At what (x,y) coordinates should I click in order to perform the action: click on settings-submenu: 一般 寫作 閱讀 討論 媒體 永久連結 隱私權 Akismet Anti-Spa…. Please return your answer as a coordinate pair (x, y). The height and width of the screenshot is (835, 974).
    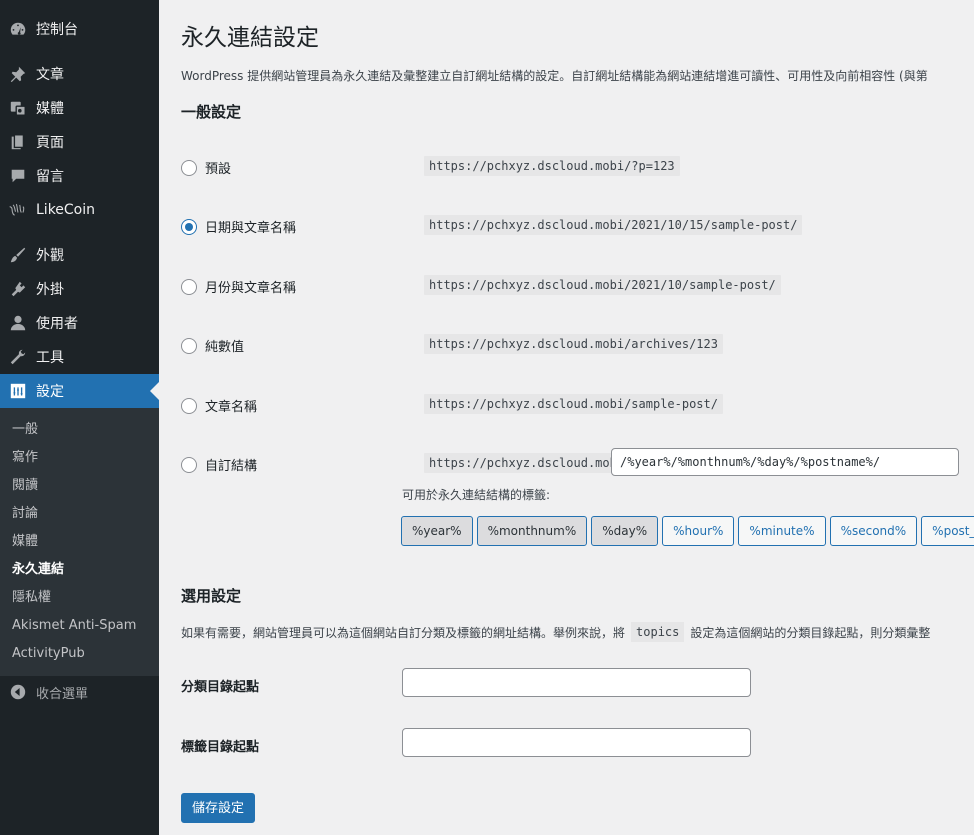
    Looking at the image, I should click on (79, 542).